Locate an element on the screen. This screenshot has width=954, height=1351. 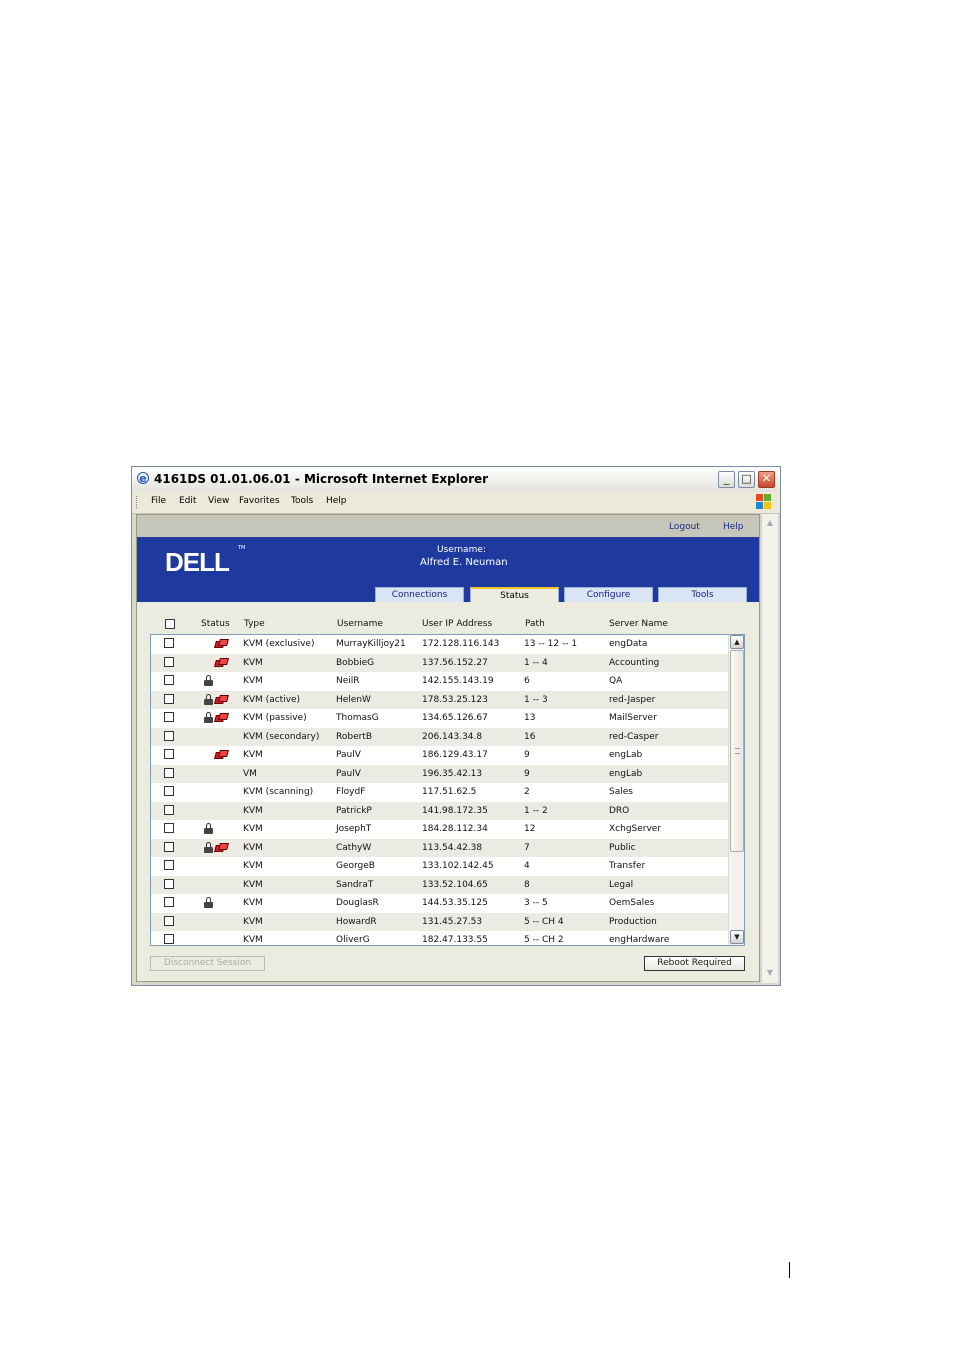
menu-help: Help is located at coordinates (336, 501).